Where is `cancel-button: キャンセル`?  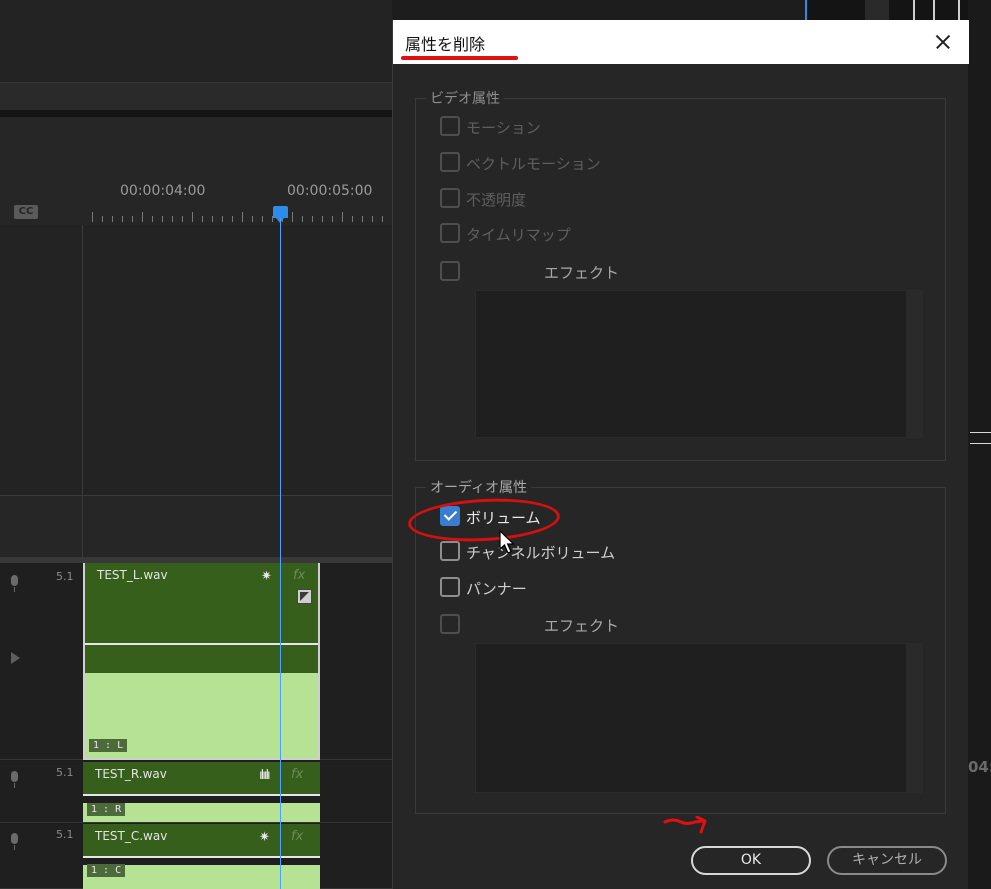 cancel-button: キャンセル is located at coordinates (887, 860).